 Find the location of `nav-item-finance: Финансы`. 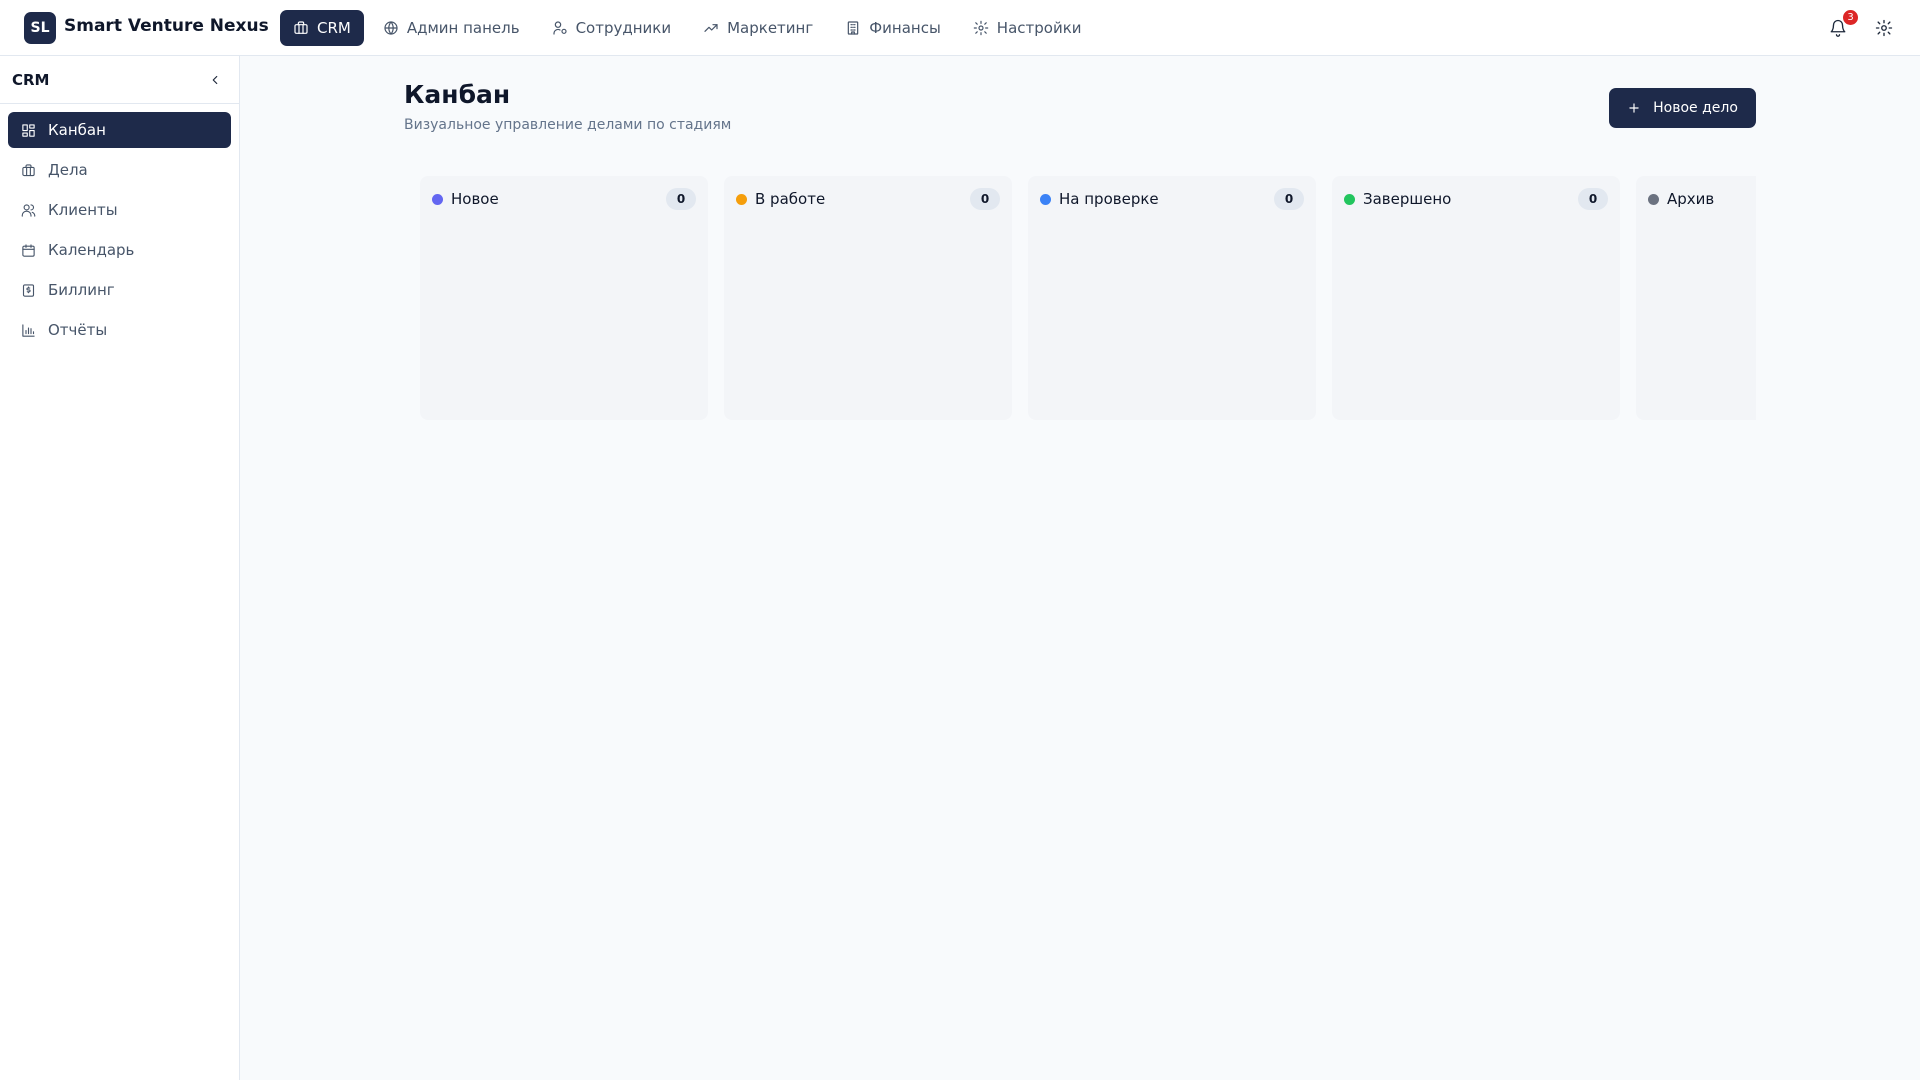

nav-item-finance: Финансы is located at coordinates (893, 28).